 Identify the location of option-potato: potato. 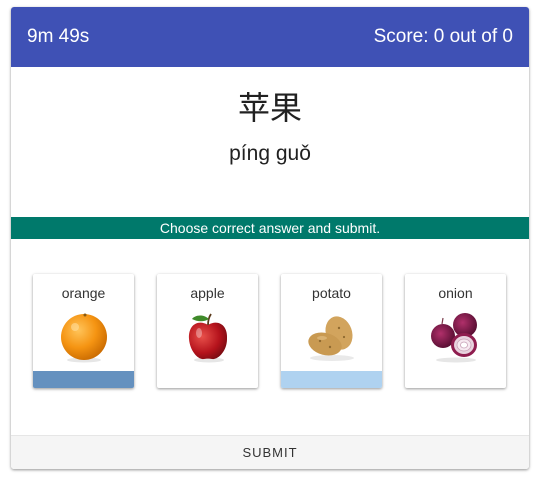
(331, 331).